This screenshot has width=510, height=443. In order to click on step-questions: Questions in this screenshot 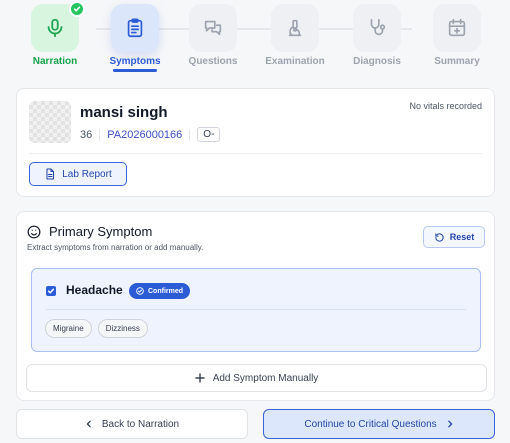, I will do `click(213, 35)`.